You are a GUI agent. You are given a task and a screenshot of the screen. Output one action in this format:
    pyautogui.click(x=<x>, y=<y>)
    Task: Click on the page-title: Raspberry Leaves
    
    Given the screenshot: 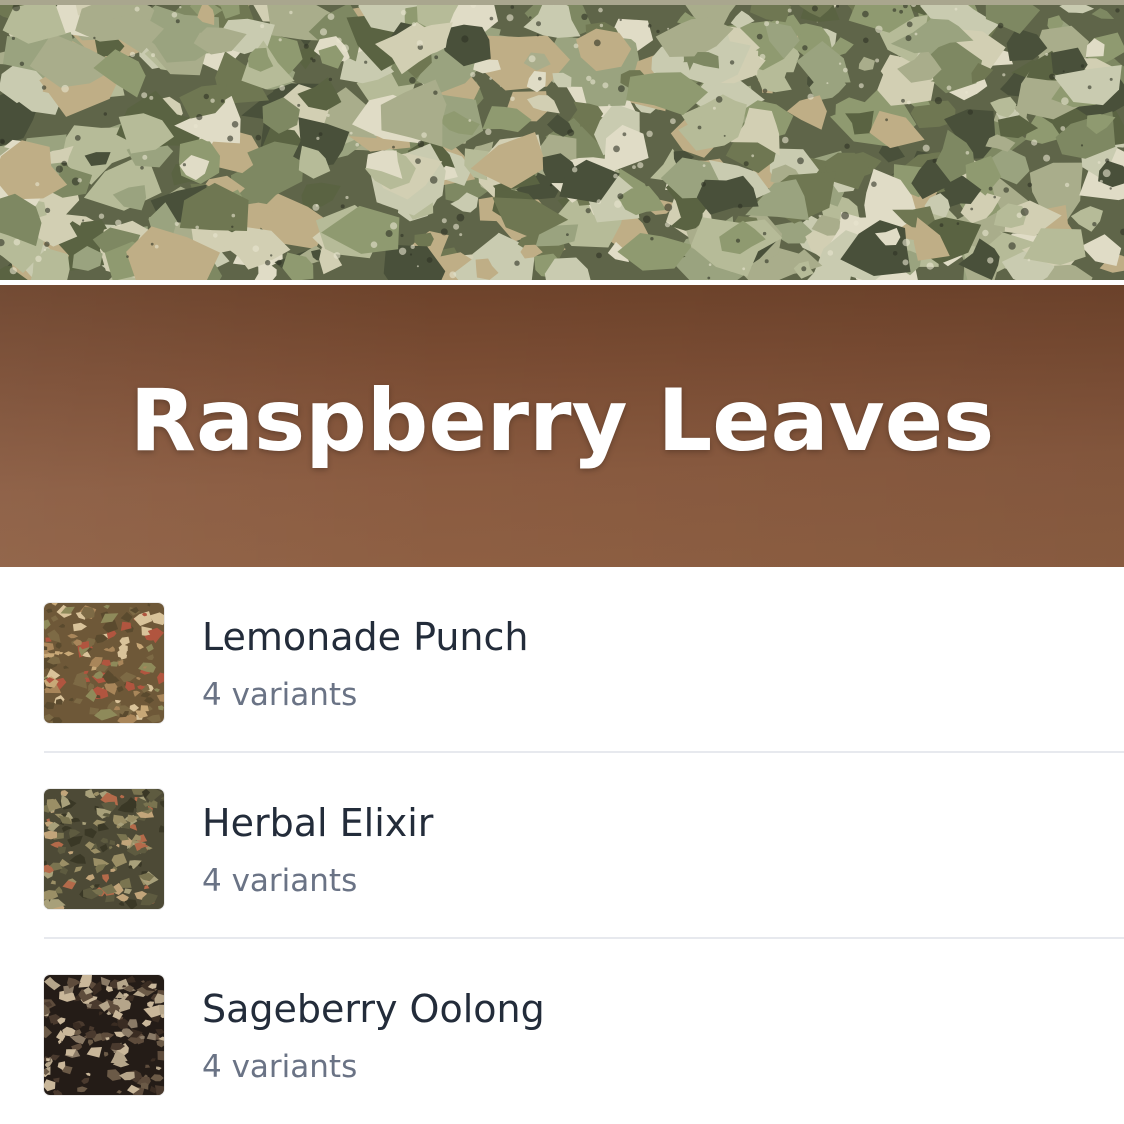 What is the action you would take?
    pyautogui.click(x=562, y=421)
    